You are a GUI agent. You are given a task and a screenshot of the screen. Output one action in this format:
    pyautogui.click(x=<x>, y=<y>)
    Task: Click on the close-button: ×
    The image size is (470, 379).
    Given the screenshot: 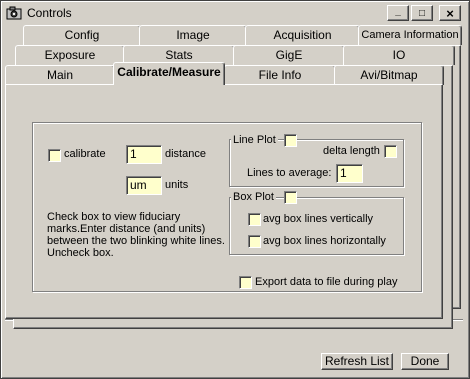 What is the action you would take?
    pyautogui.click(x=450, y=13)
    